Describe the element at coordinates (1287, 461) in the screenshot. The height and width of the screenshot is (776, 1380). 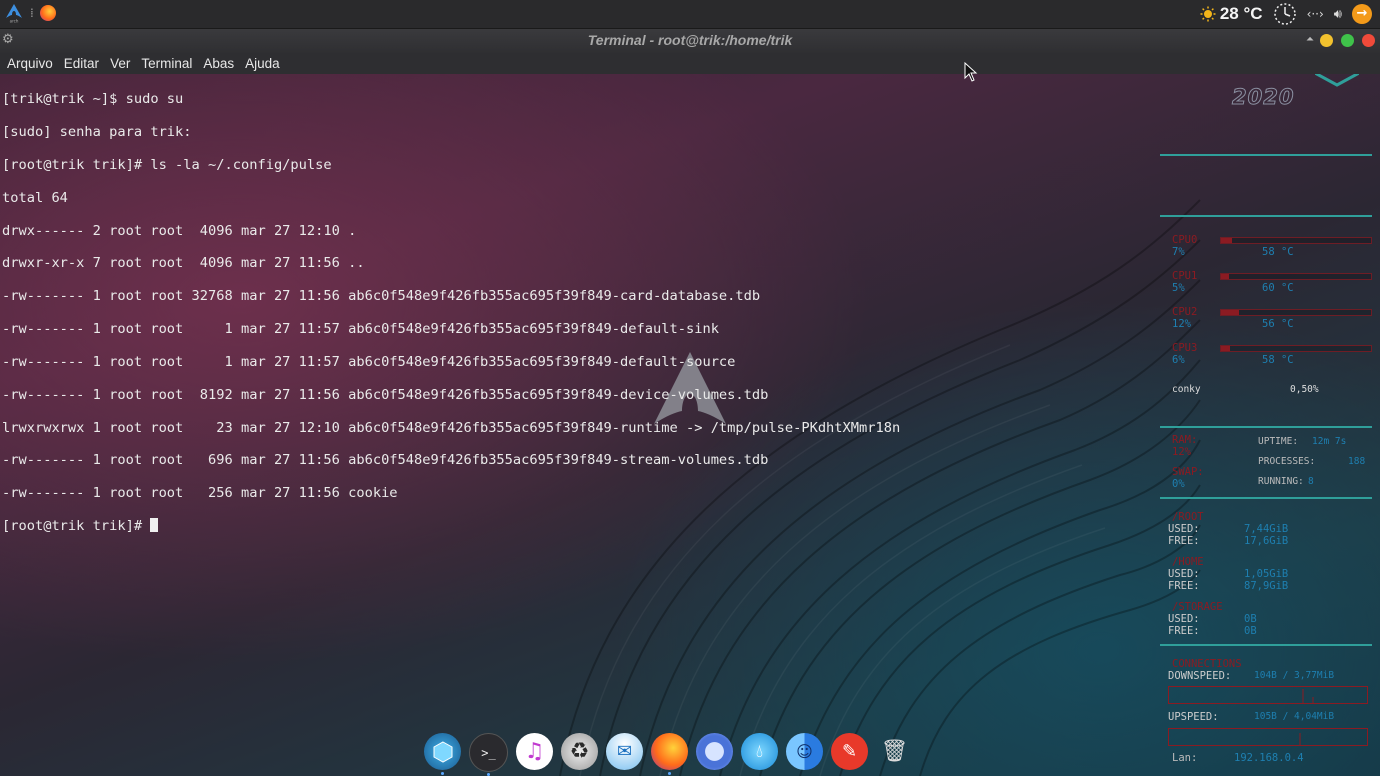
I see `processes-label: PROCESSES:` at that location.